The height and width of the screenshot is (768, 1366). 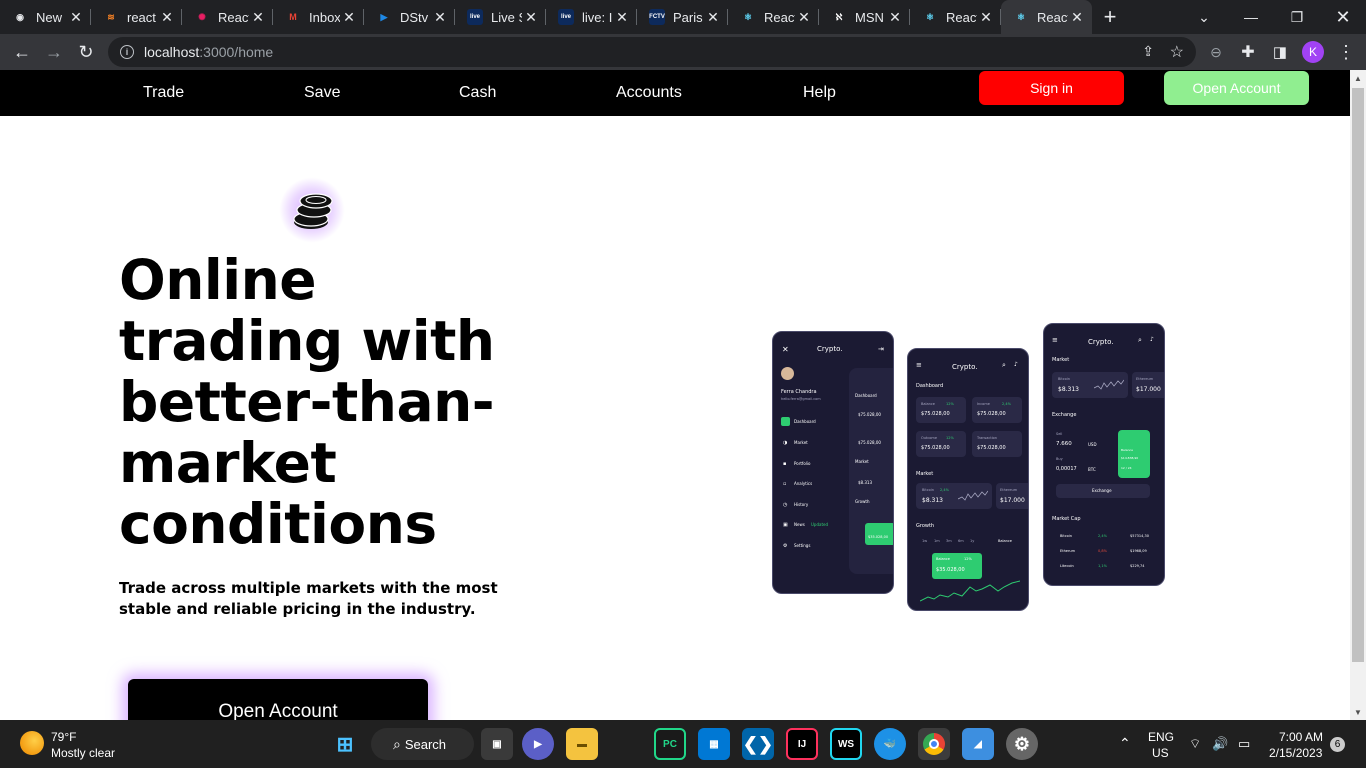 I want to click on address-bar: i localhost:3000/home ⇪ ☆, so click(x=652, y=52).